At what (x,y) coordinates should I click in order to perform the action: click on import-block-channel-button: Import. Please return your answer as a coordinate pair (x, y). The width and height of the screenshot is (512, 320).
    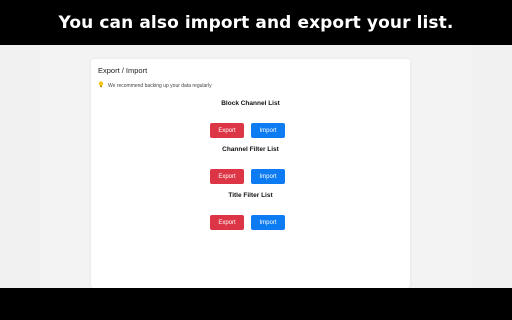
    Looking at the image, I should click on (268, 130).